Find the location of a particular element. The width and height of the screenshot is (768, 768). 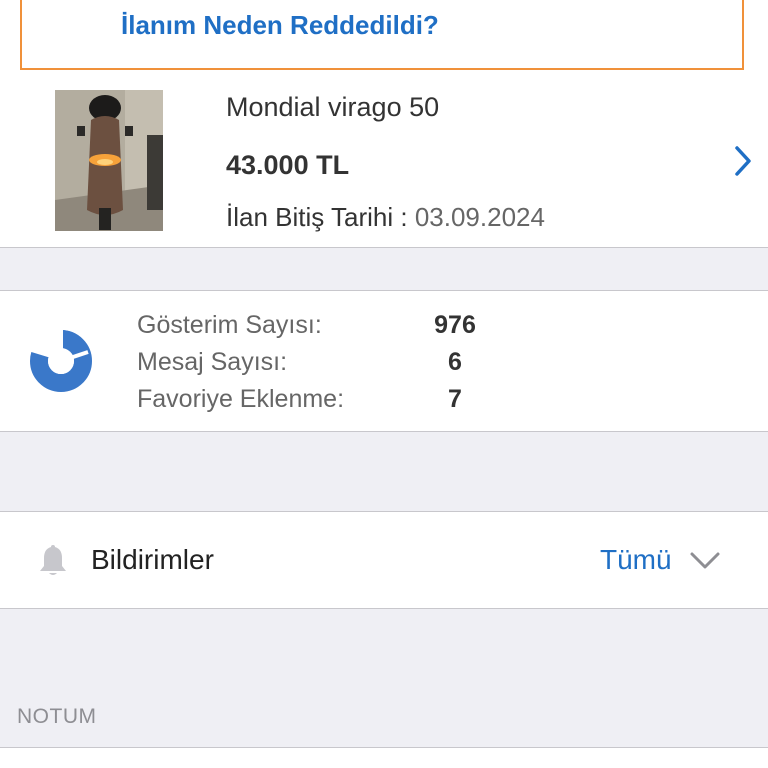

listing-title: Mondial virago 50 is located at coordinates (332, 107).